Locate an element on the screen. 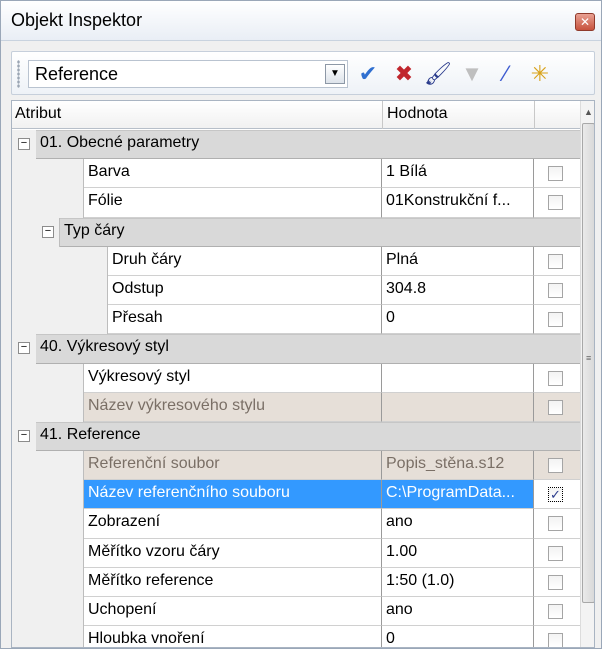 The height and width of the screenshot is (649, 602). magic-wand-icon: ✳ is located at coordinates (540, 74).